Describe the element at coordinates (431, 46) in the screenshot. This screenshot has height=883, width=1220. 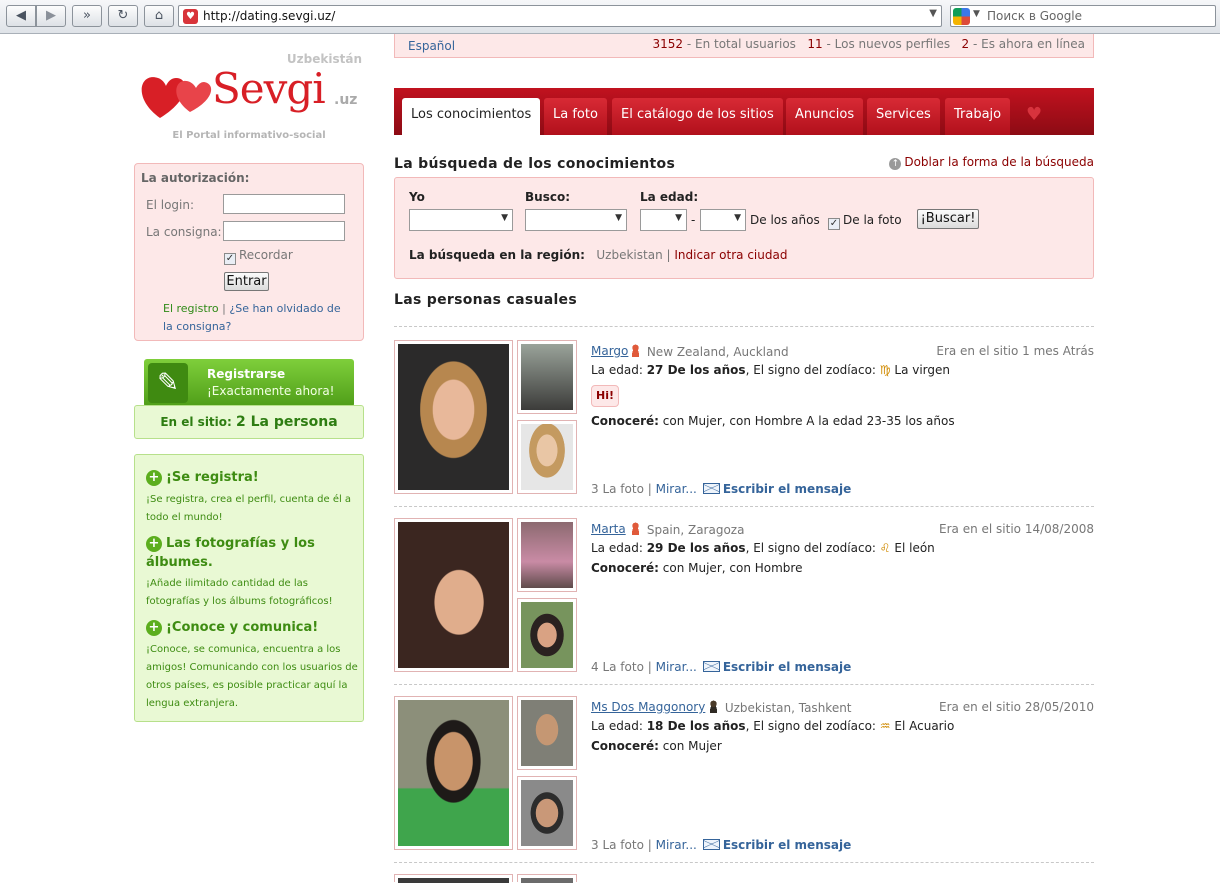
I see `language-link: Español` at that location.